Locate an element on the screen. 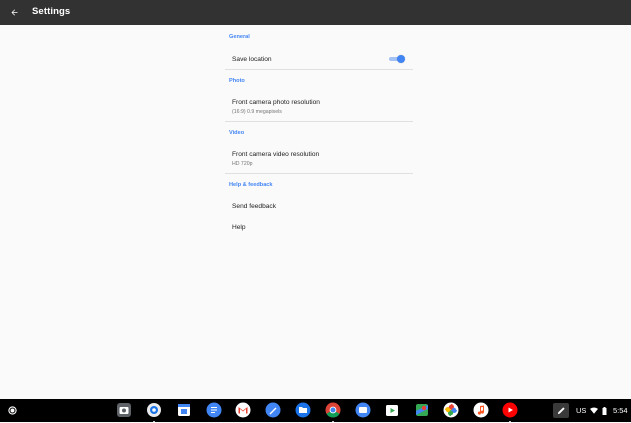  launcher-icon is located at coordinates (12, 410).